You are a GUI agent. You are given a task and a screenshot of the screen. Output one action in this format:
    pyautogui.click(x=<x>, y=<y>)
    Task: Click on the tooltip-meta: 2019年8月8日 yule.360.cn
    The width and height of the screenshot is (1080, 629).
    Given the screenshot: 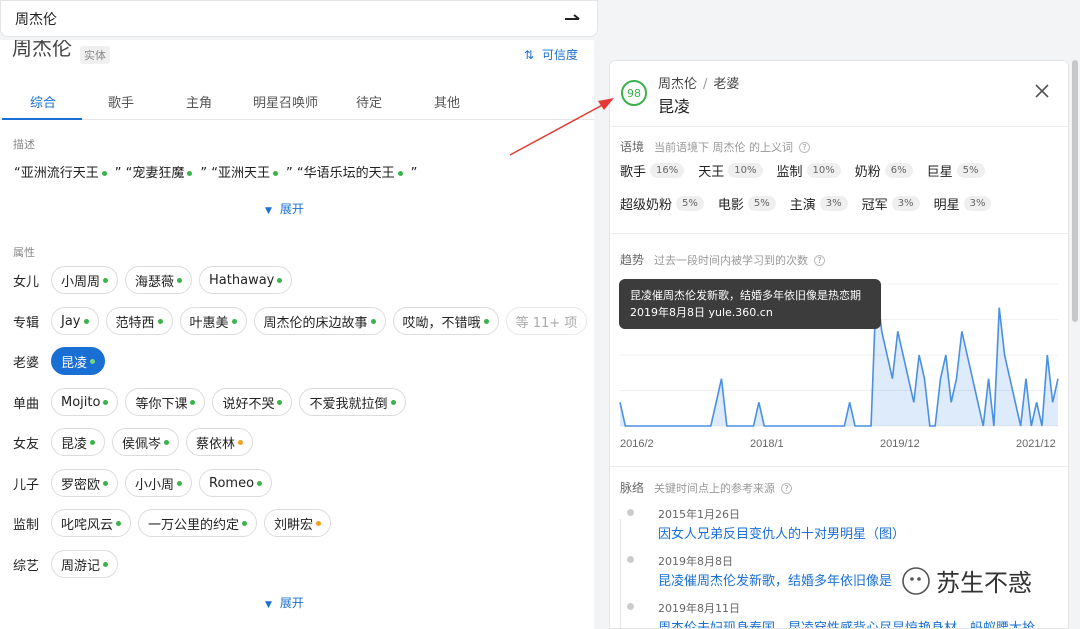 What is the action you would take?
    pyautogui.click(x=701, y=312)
    